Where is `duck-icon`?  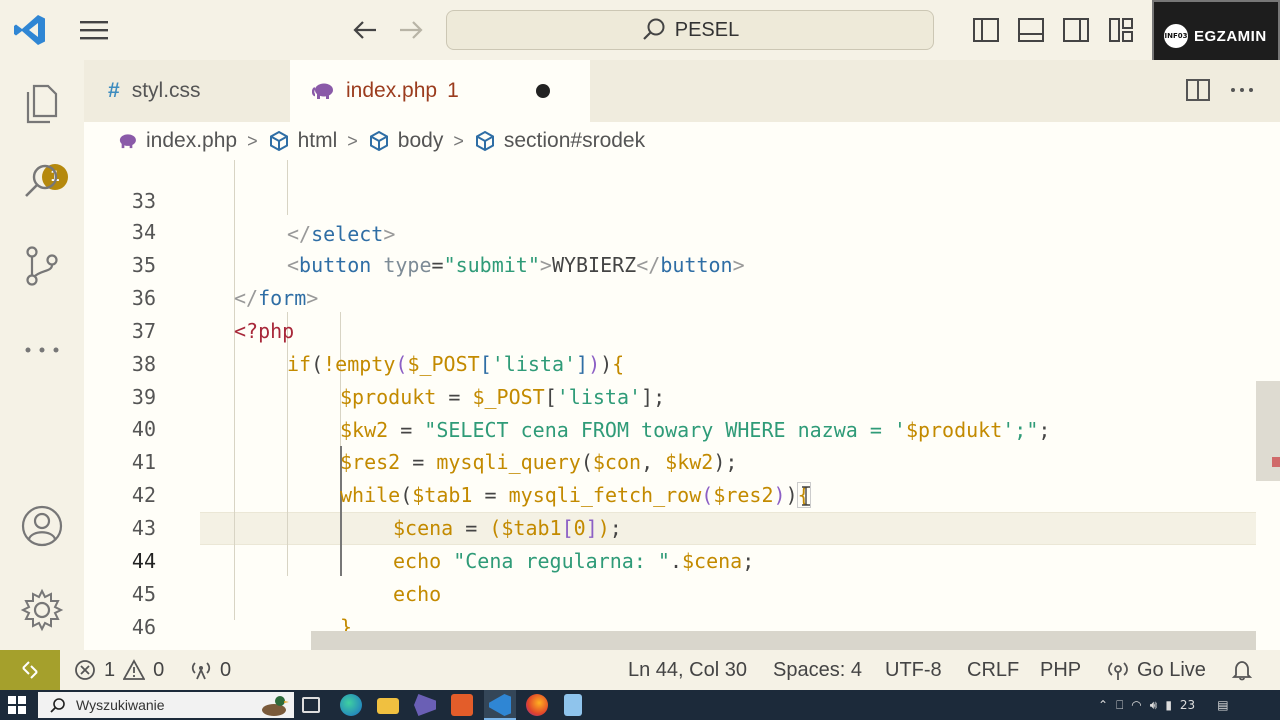
duck-icon is located at coordinates (275, 706).